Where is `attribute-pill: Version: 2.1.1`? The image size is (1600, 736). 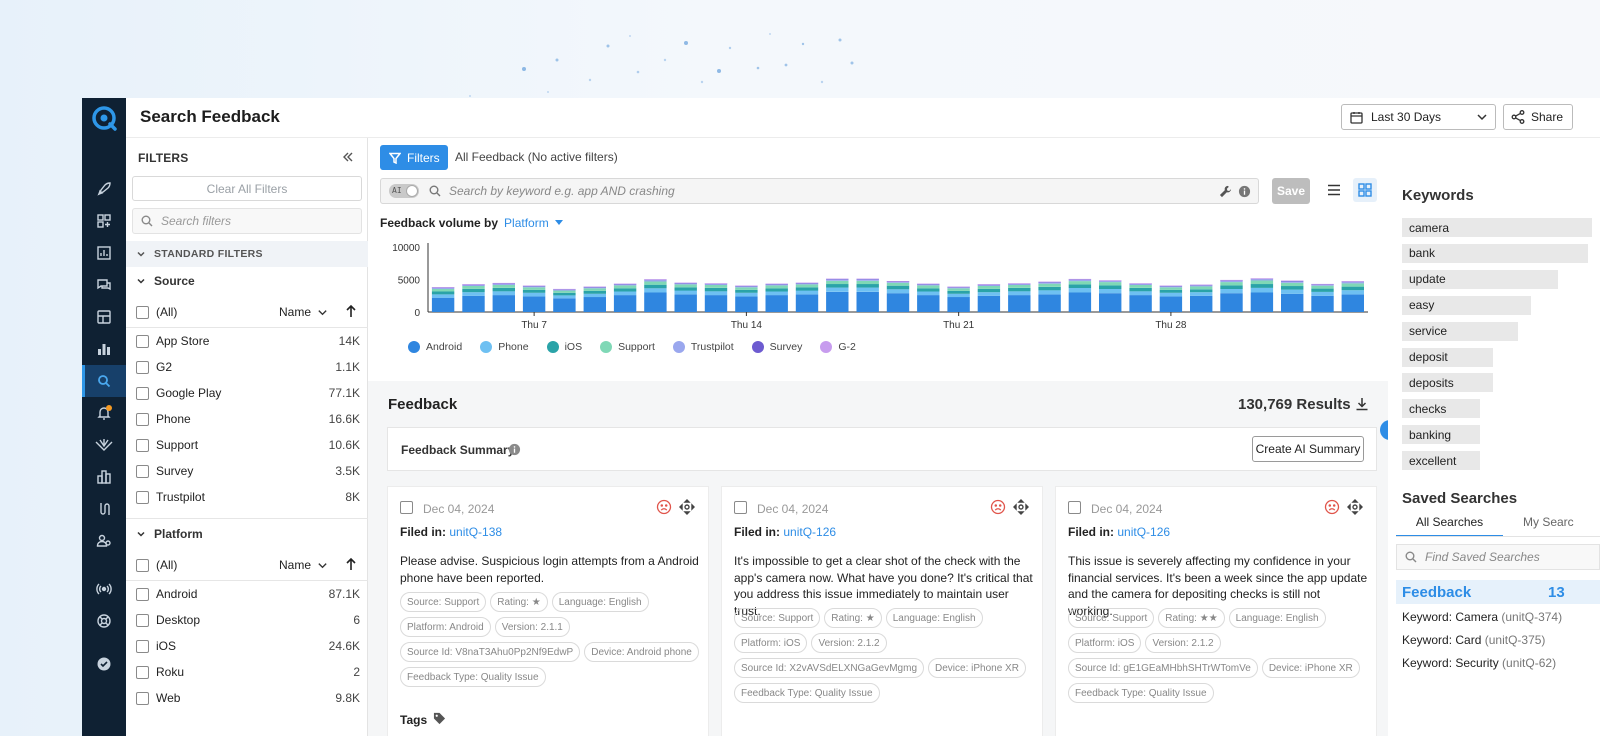 attribute-pill: Version: 2.1.1 is located at coordinates (532, 627).